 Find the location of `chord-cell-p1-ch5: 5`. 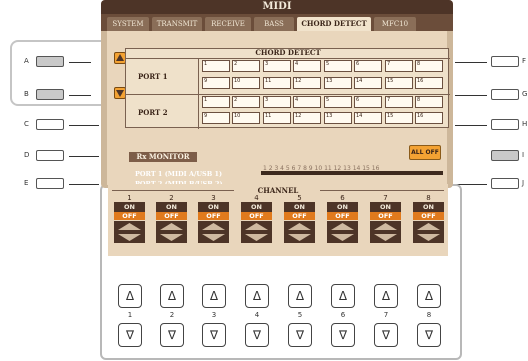

chord-cell-p1-ch5: 5 is located at coordinates (338, 66).